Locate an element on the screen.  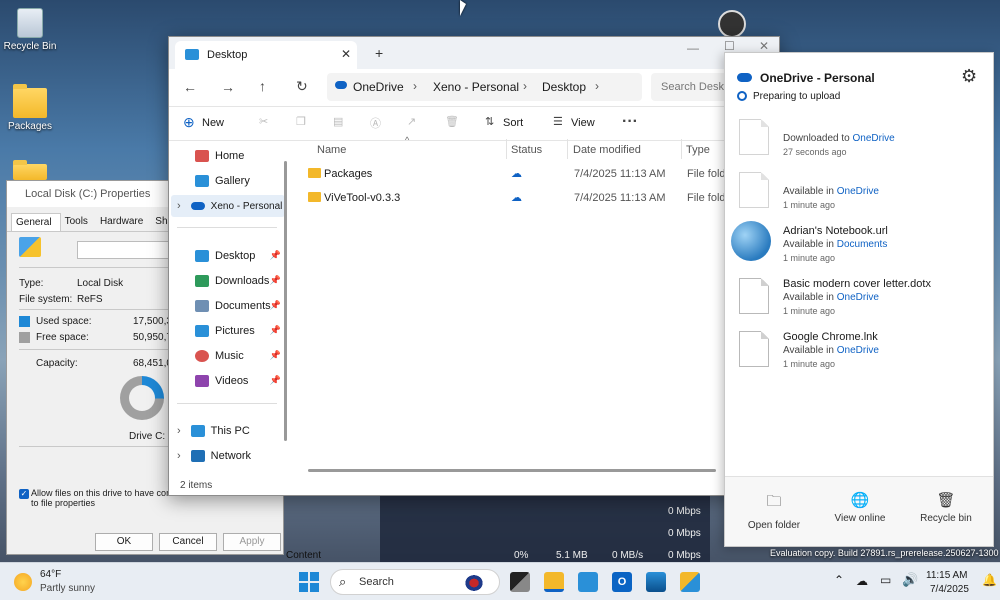
nav-label: Xeno - Personal is located at coordinates (246, 206).